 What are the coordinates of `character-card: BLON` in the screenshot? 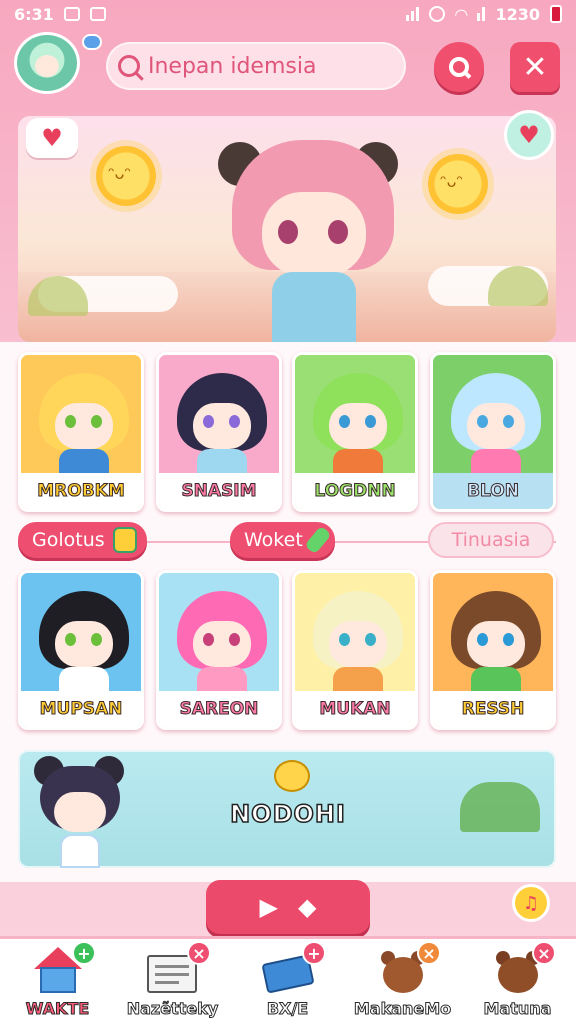 It's located at (493, 432).